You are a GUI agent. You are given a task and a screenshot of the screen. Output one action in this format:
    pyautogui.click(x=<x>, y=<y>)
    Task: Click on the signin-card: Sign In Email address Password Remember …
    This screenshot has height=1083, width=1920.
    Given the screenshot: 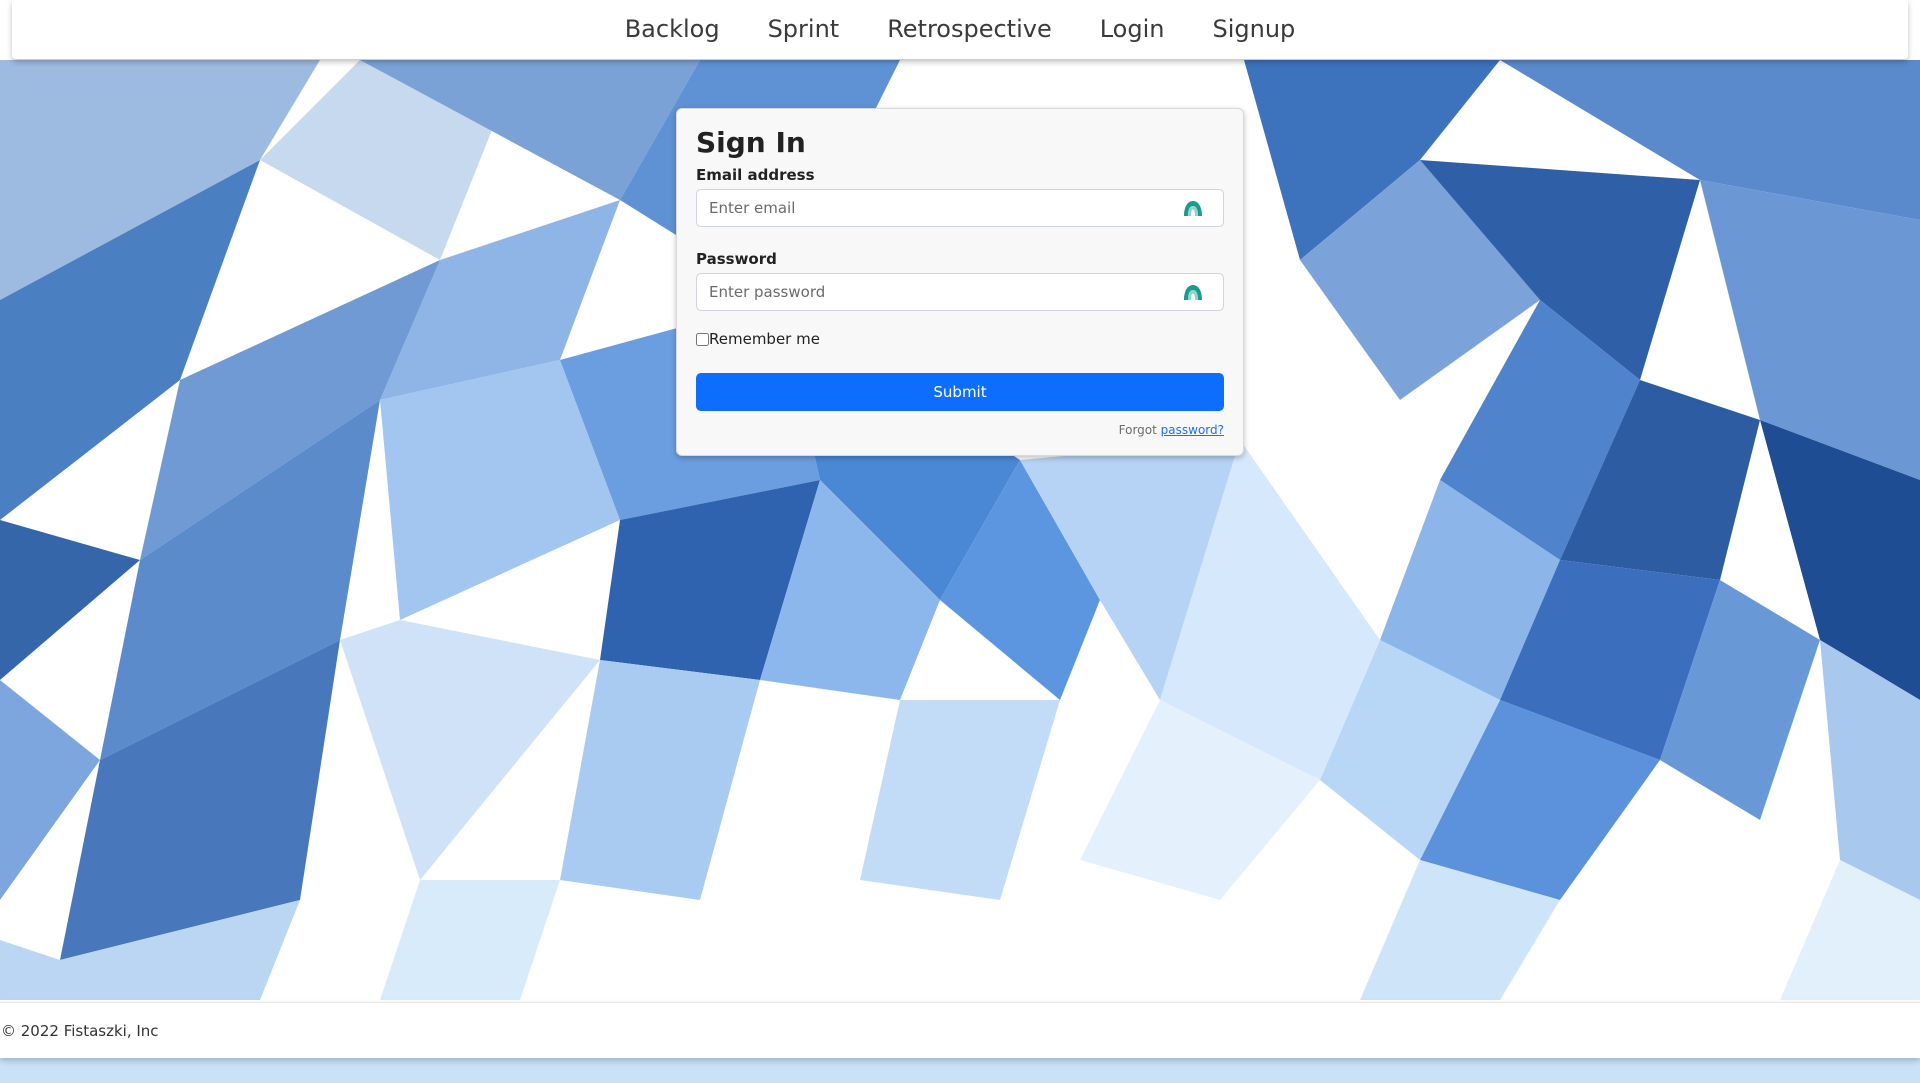 What is the action you would take?
    pyautogui.click(x=960, y=282)
    